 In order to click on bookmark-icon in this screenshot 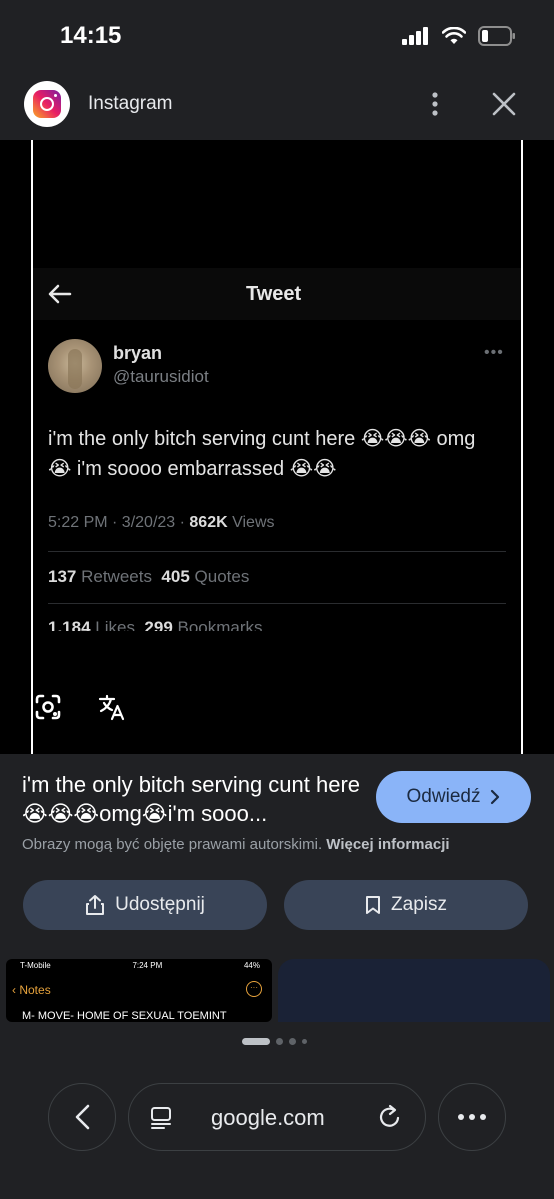, I will do `click(373, 905)`.